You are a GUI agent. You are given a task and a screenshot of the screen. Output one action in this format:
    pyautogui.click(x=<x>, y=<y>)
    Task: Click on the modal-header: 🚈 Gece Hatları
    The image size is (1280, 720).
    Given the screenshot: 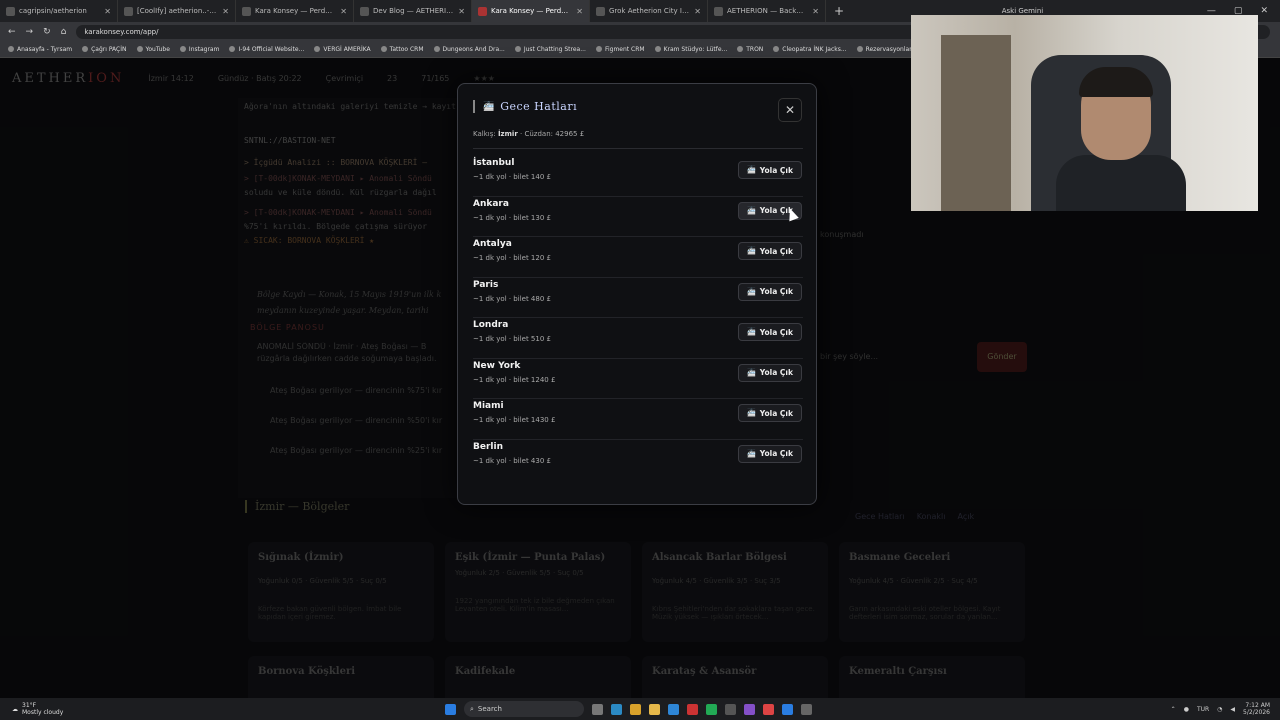 What is the action you would take?
    pyautogui.click(x=525, y=106)
    